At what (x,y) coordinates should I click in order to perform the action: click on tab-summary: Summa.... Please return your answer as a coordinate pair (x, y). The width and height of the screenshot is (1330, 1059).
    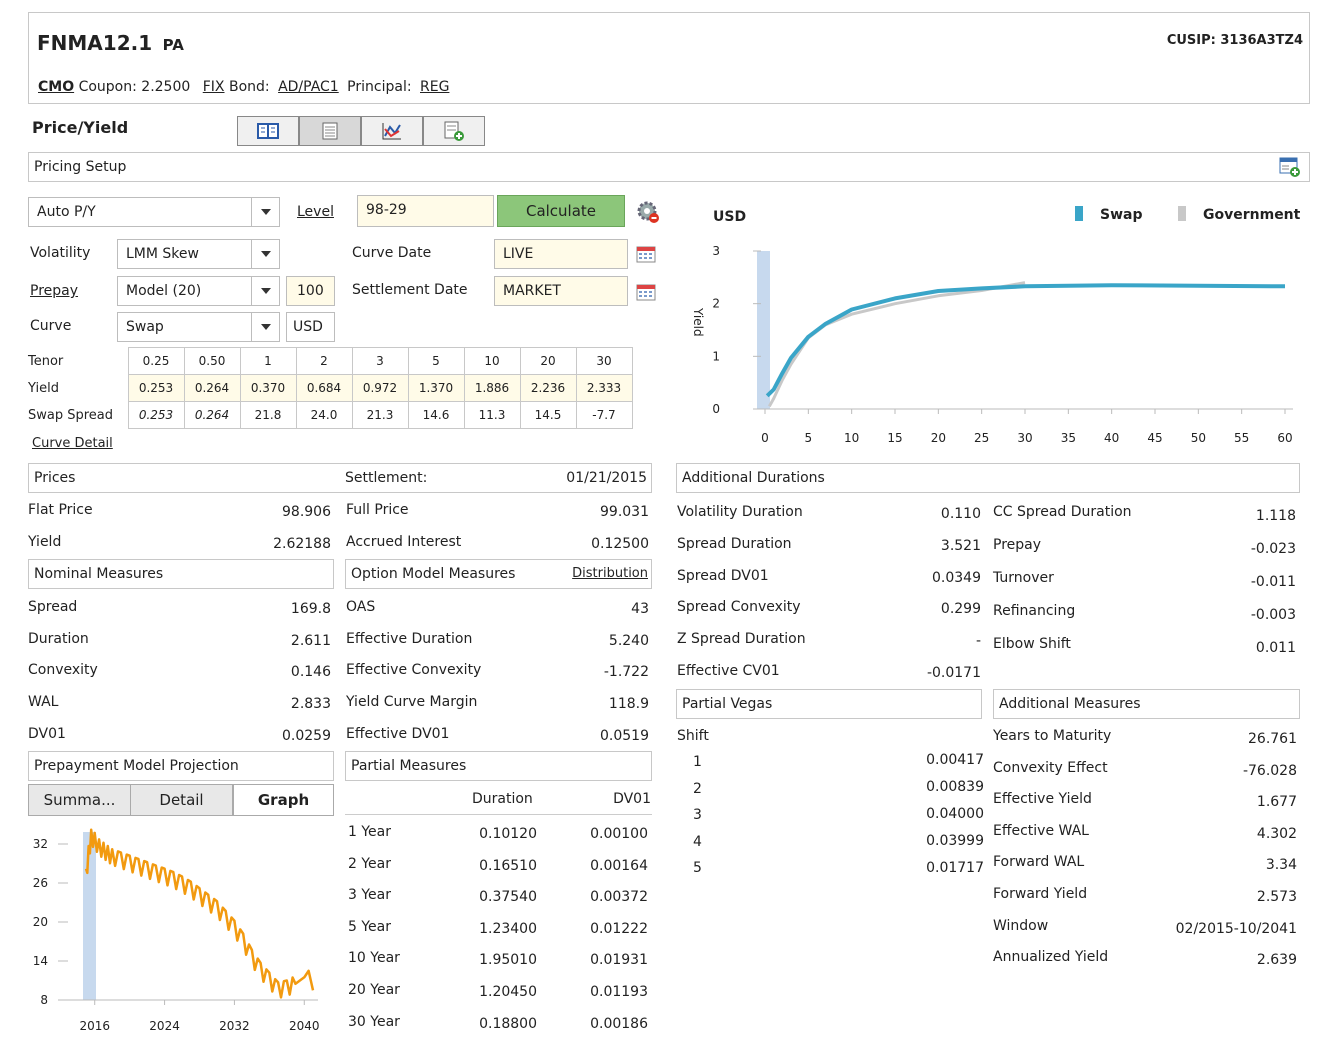
    Looking at the image, I should click on (79, 800).